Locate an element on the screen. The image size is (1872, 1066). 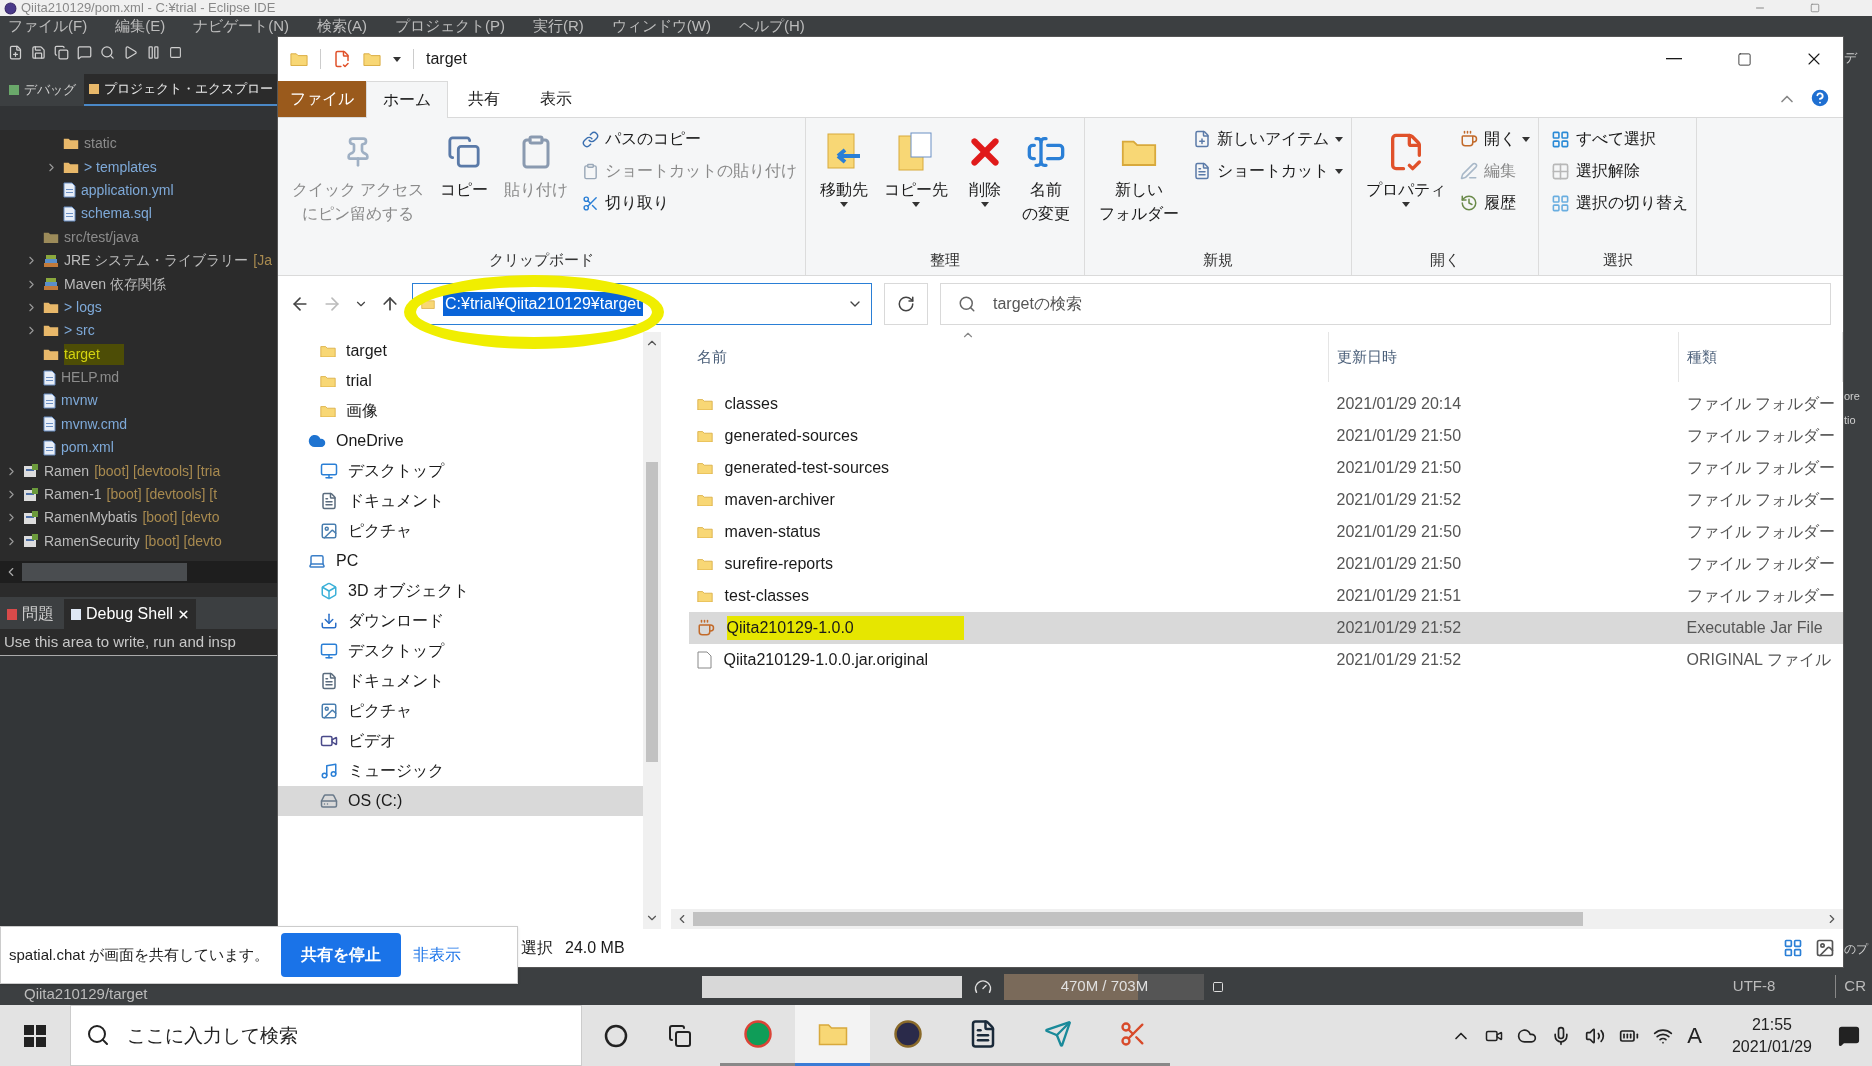
gc-icon is located at coordinates (983, 986).